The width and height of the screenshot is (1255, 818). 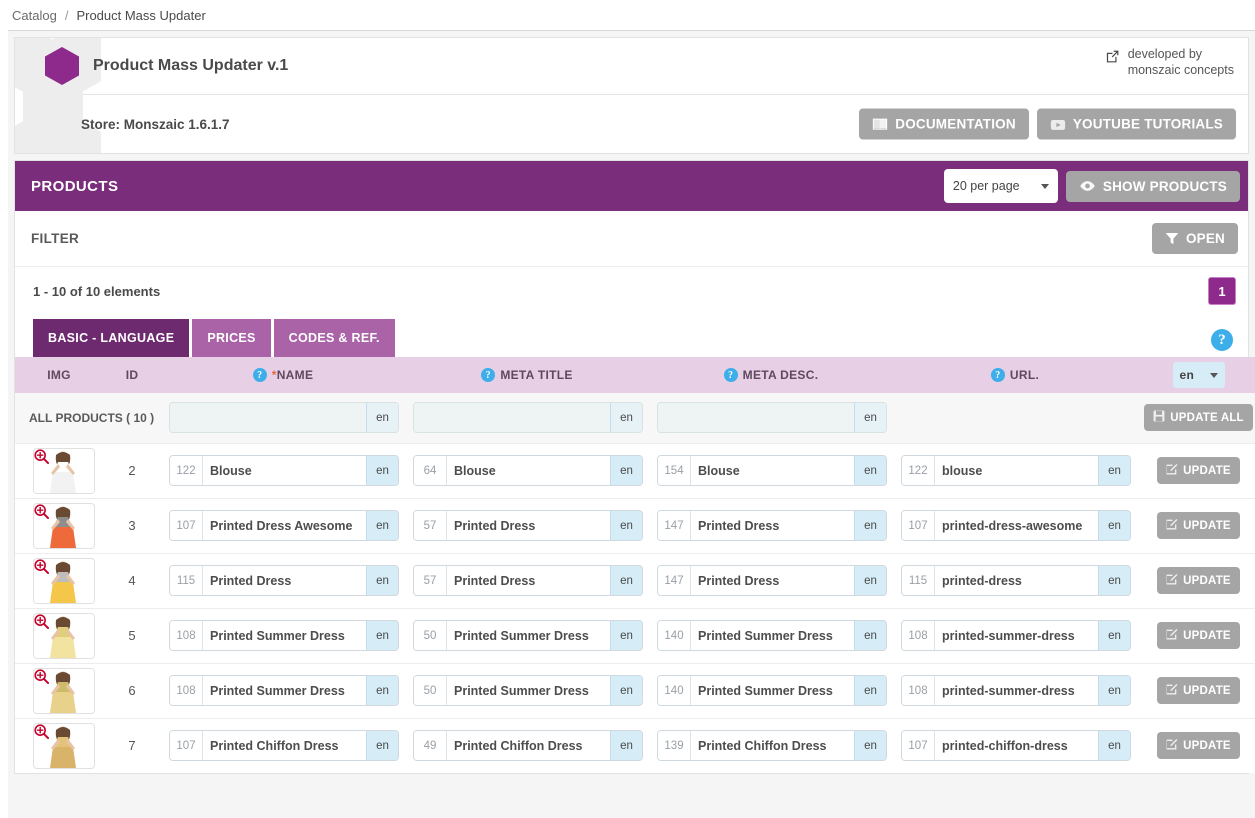 What do you see at coordinates (231, 338) in the screenshot?
I see `tab-prices: PRICES` at bounding box center [231, 338].